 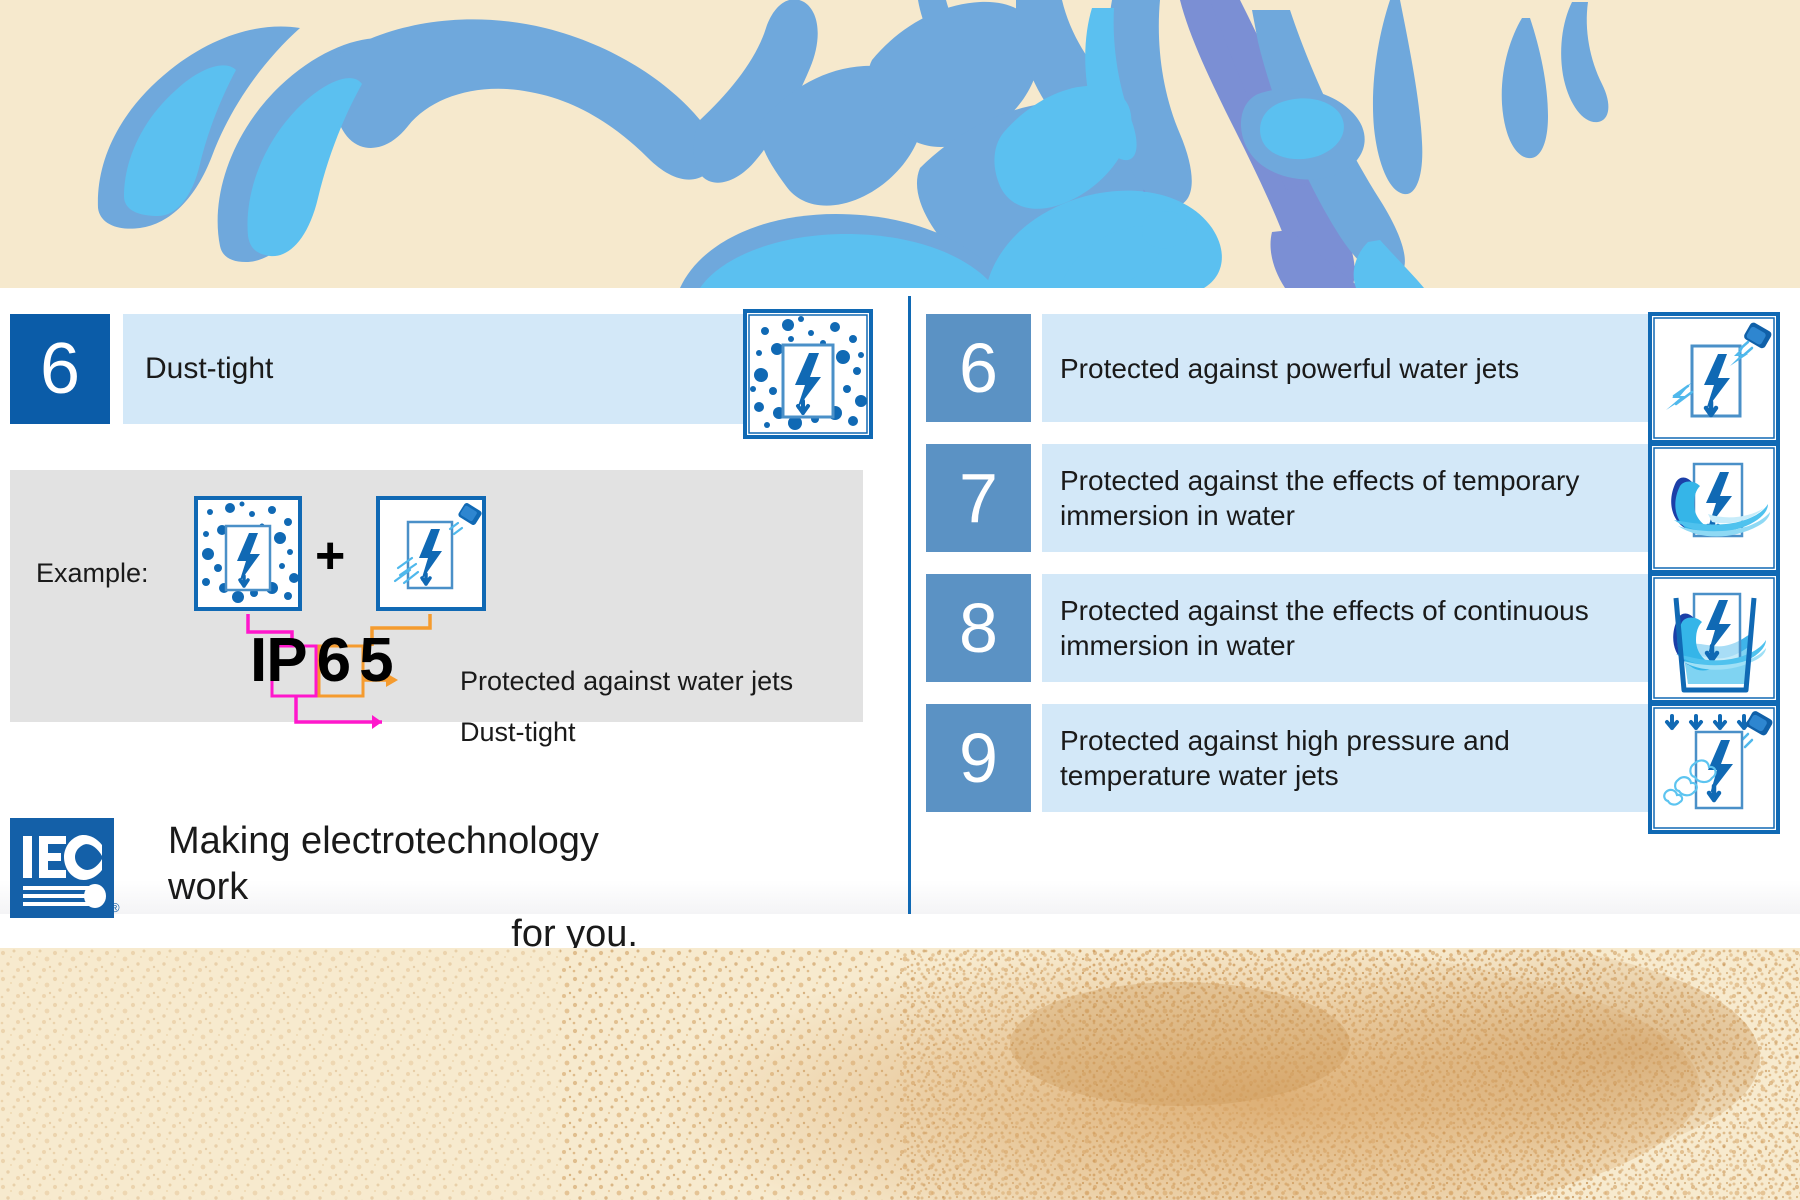 I want to click on powerful-water-jet-icon, so click(x=1714, y=378).